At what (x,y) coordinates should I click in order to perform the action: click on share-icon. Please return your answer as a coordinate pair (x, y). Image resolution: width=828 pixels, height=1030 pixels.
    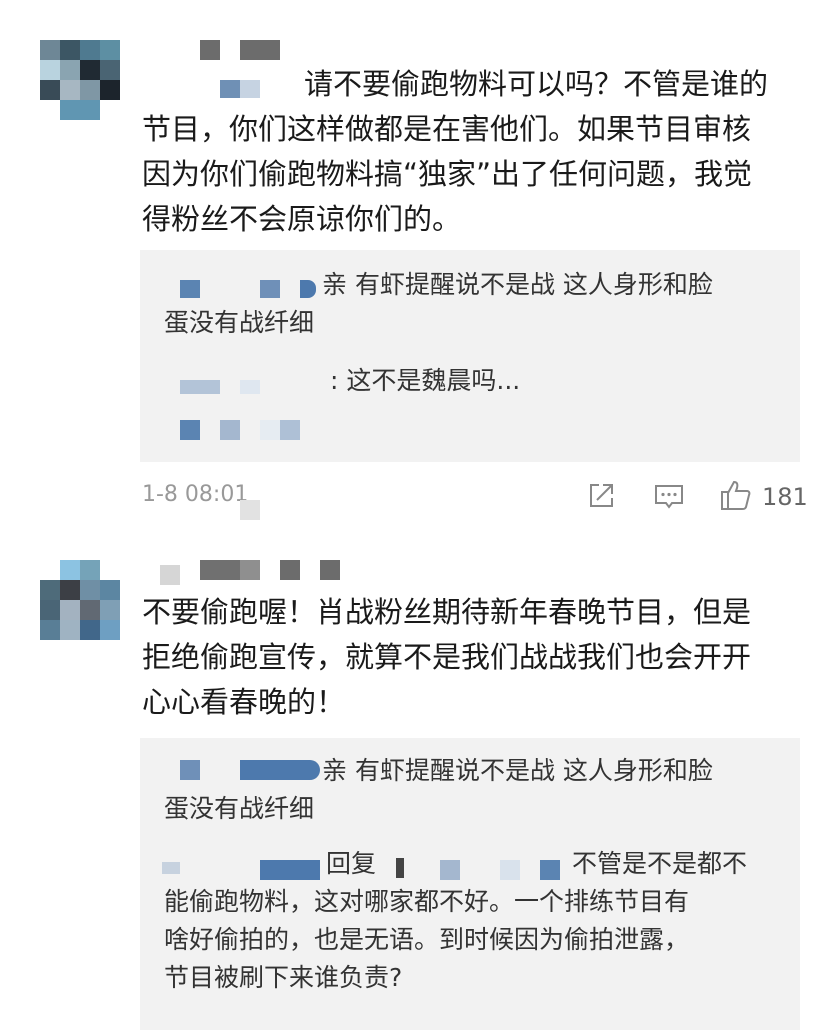
    Looking at the image, I should click on (601, 496).